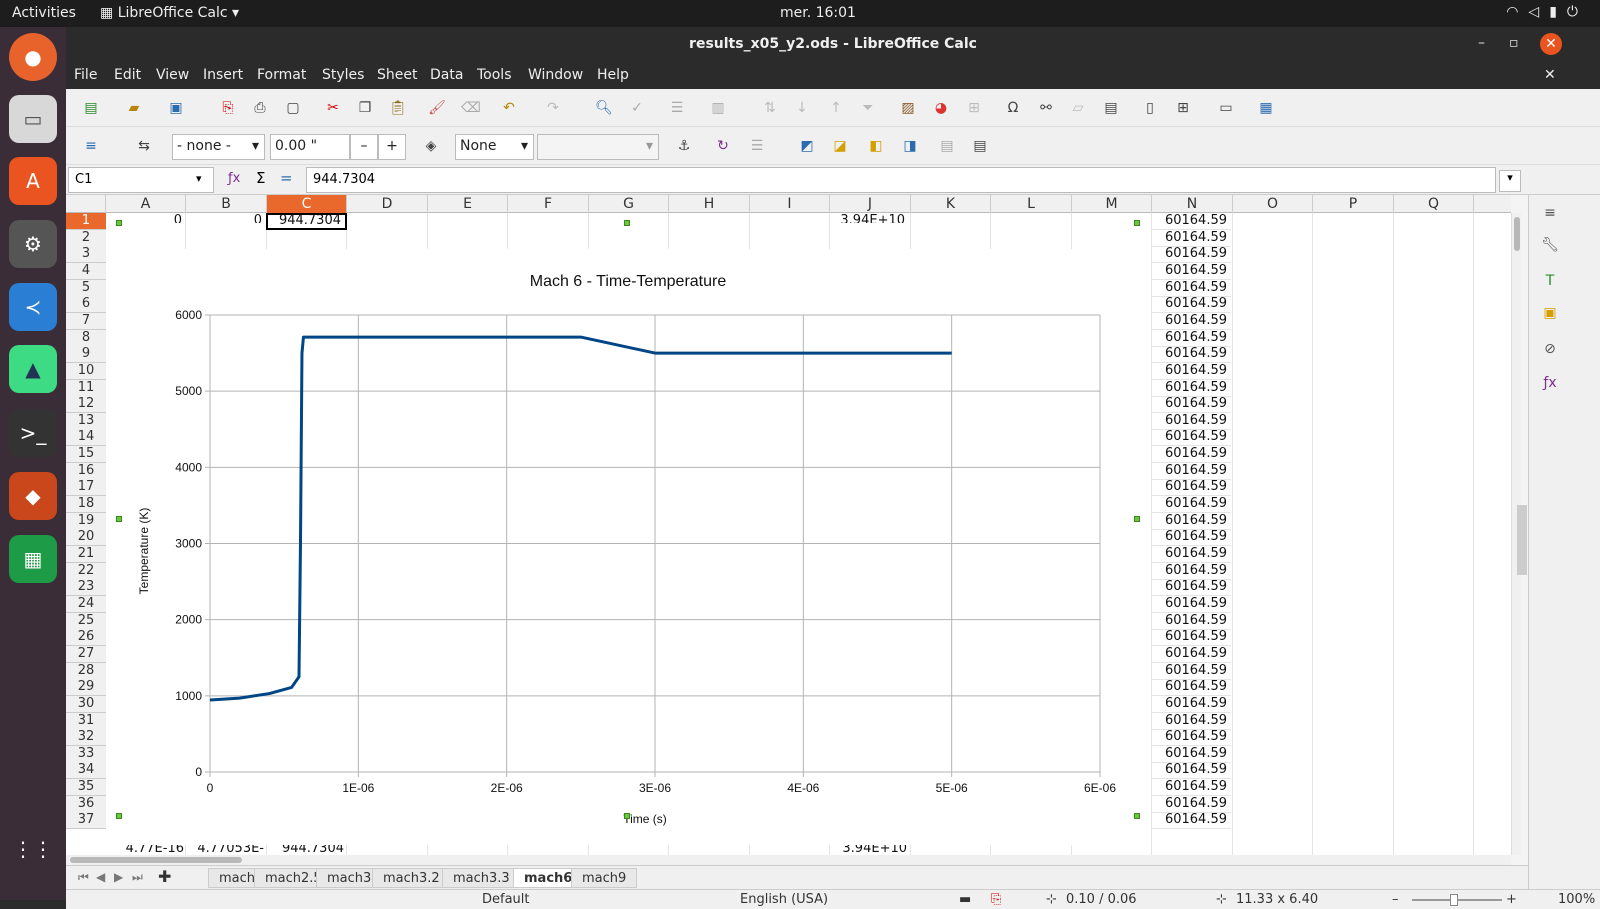  Describe the element at coordinates (1266, 108) in the screenshot. I see `show-draw-functions-icon: ▦` at that location.